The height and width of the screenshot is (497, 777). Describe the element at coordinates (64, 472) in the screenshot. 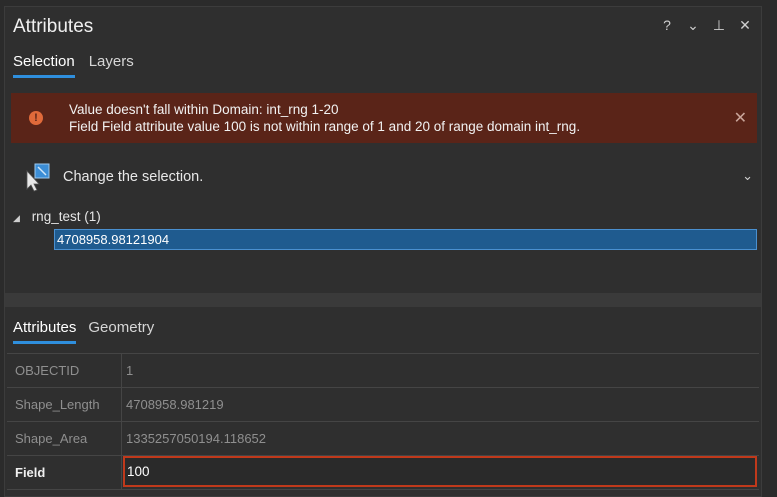

I see `field-name-field: Field` at that location.